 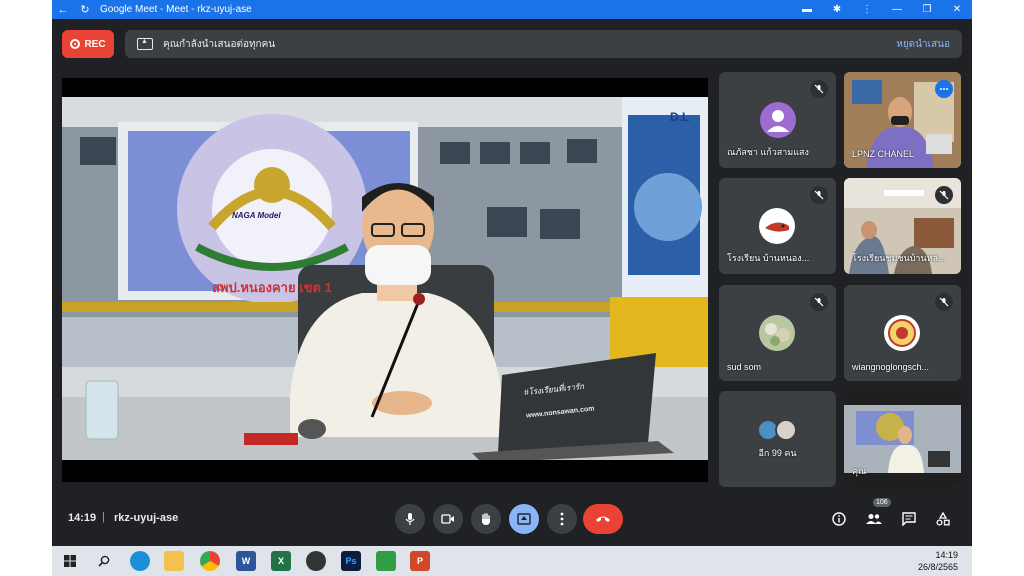 What do you see at coordinates (246, 561) in the screenshot?
I see `word-icon: W` at bounding box center [246, 561].